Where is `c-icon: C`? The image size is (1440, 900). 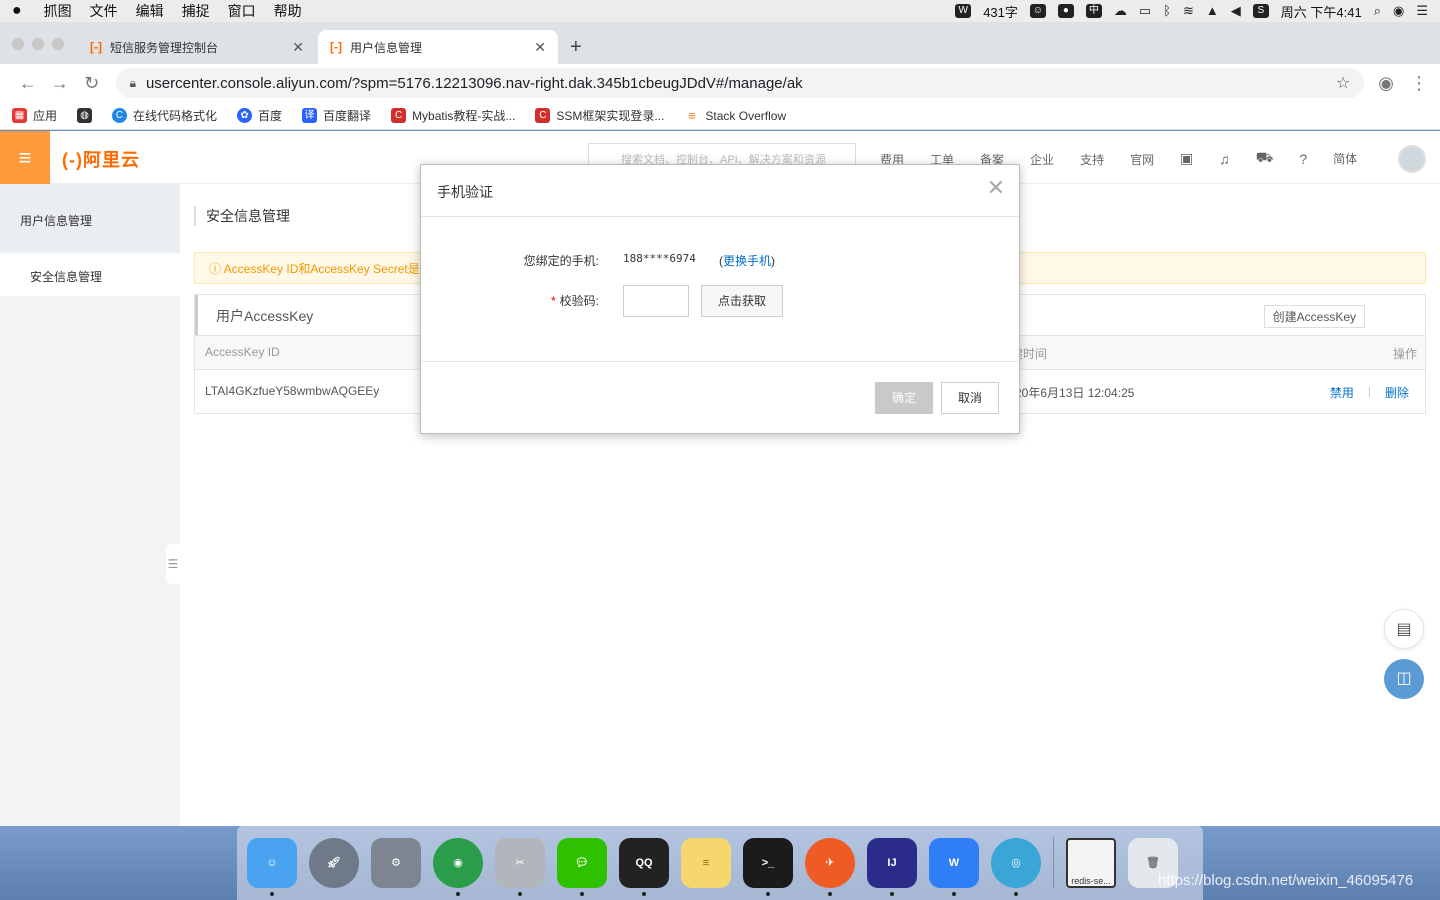
c-icon: C is located at coordinates (120, 115).